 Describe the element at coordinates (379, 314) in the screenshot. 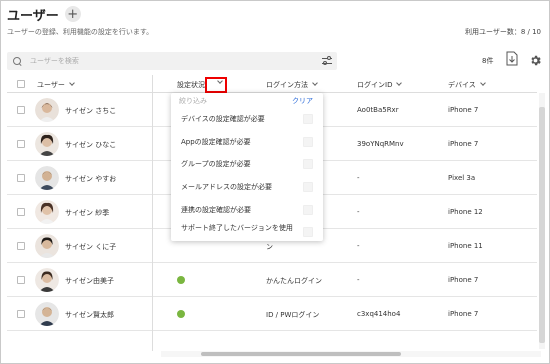

I see `login-id: c3xq414ho4` at that location.